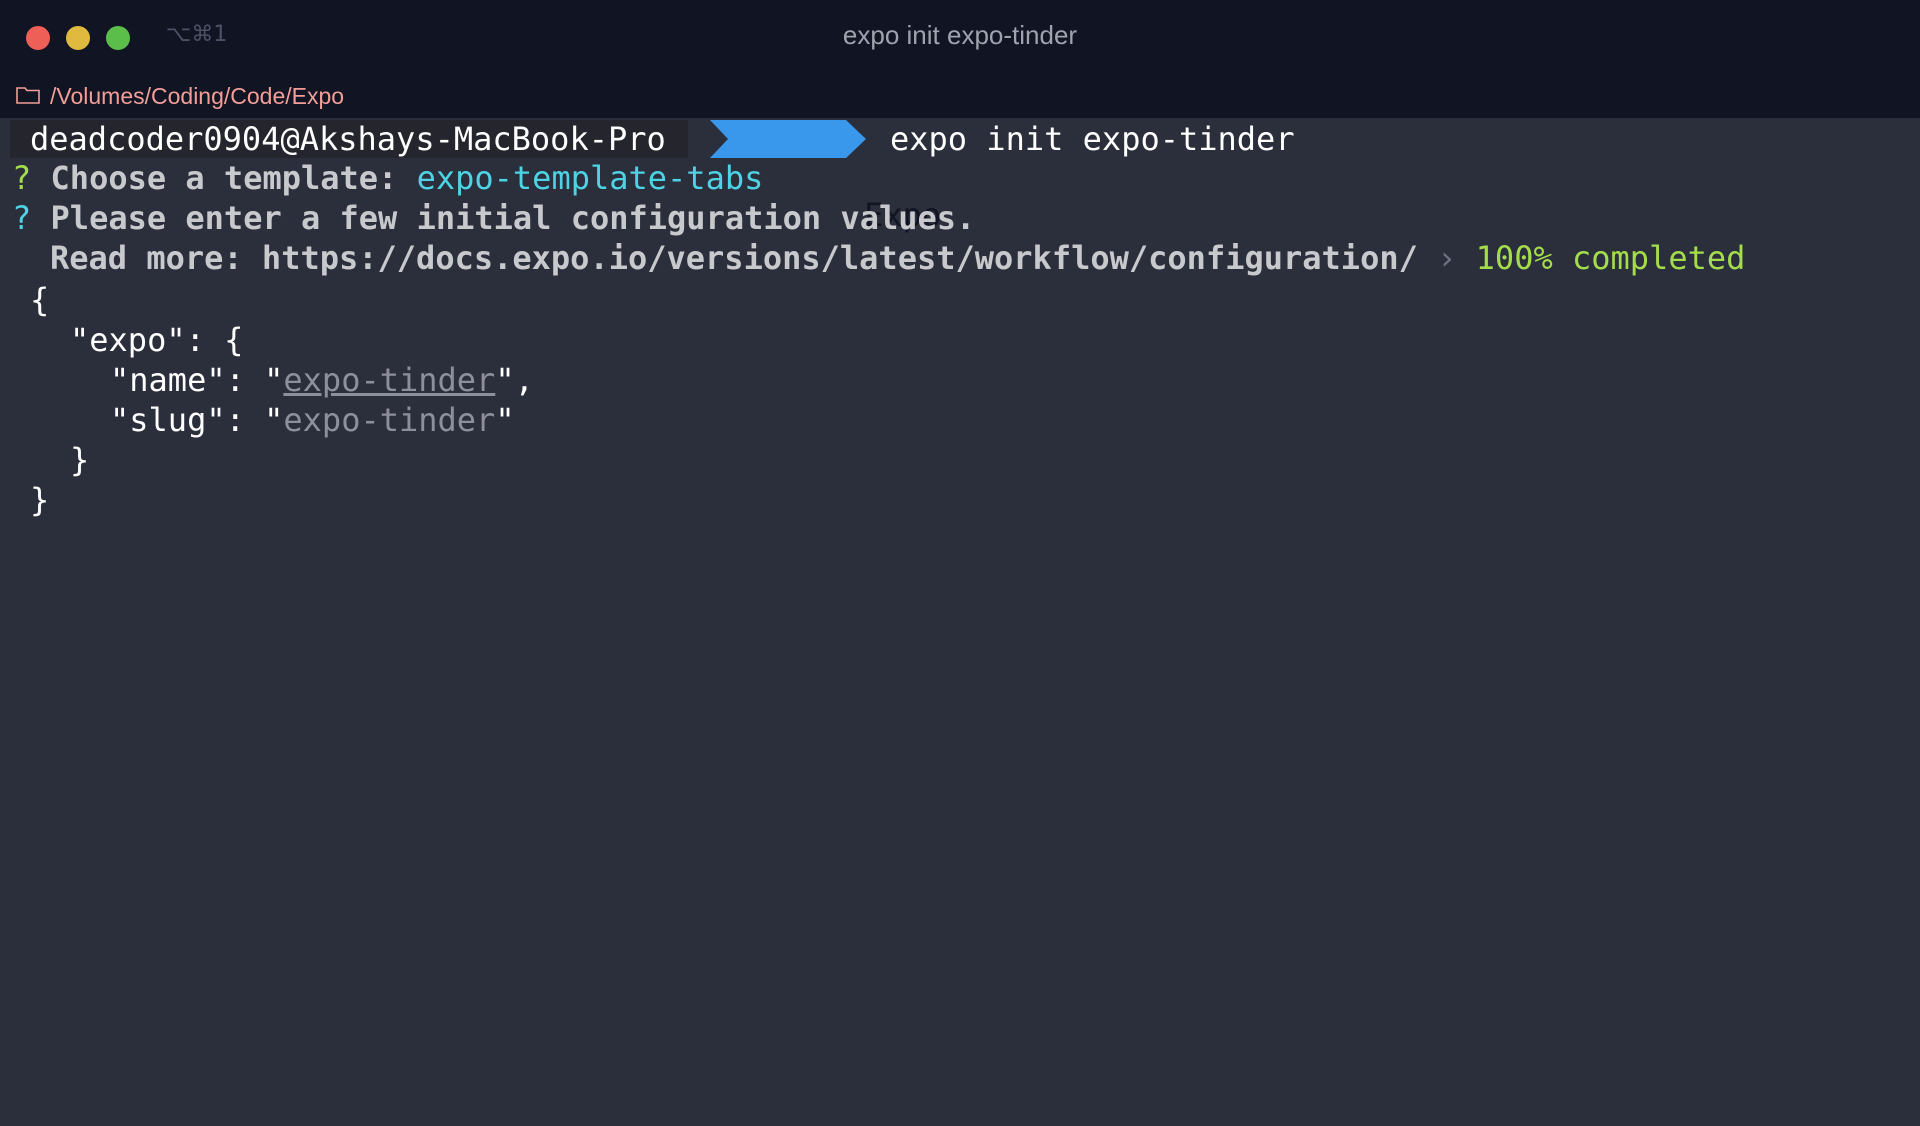  I want to click on json-open-brace: {, so click(40, 300).